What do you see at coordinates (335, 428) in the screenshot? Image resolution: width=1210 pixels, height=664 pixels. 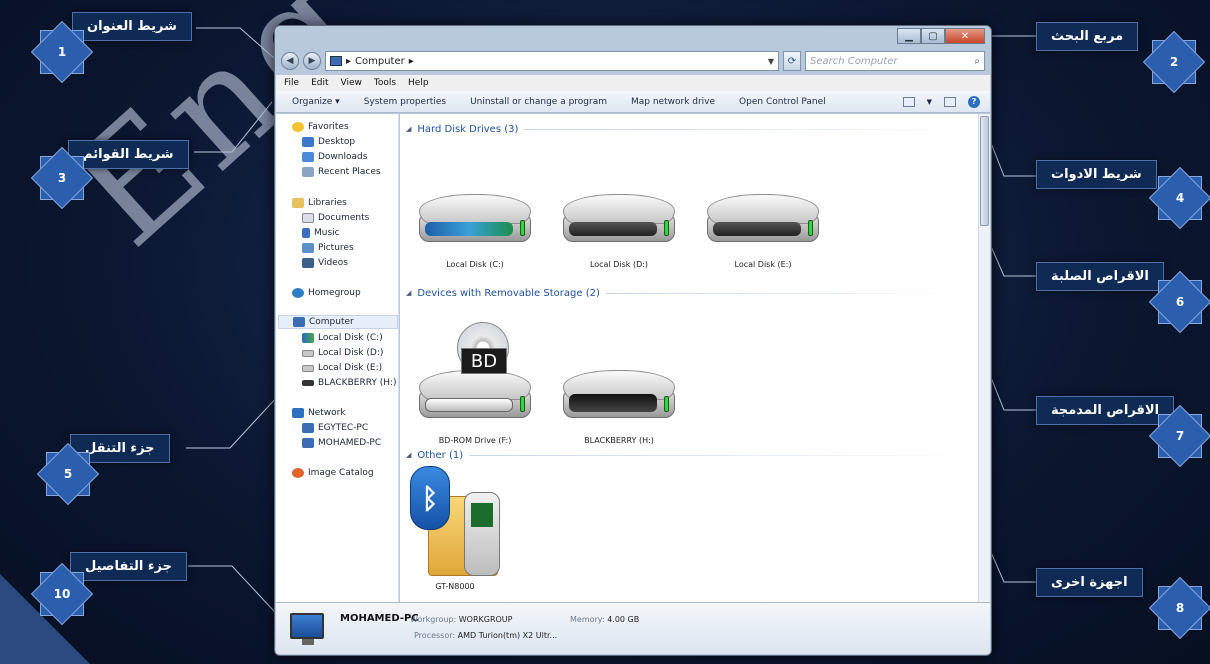 I see `nav-egytec-pc: EGYTEC-PC` at bounding box center [335, 428].